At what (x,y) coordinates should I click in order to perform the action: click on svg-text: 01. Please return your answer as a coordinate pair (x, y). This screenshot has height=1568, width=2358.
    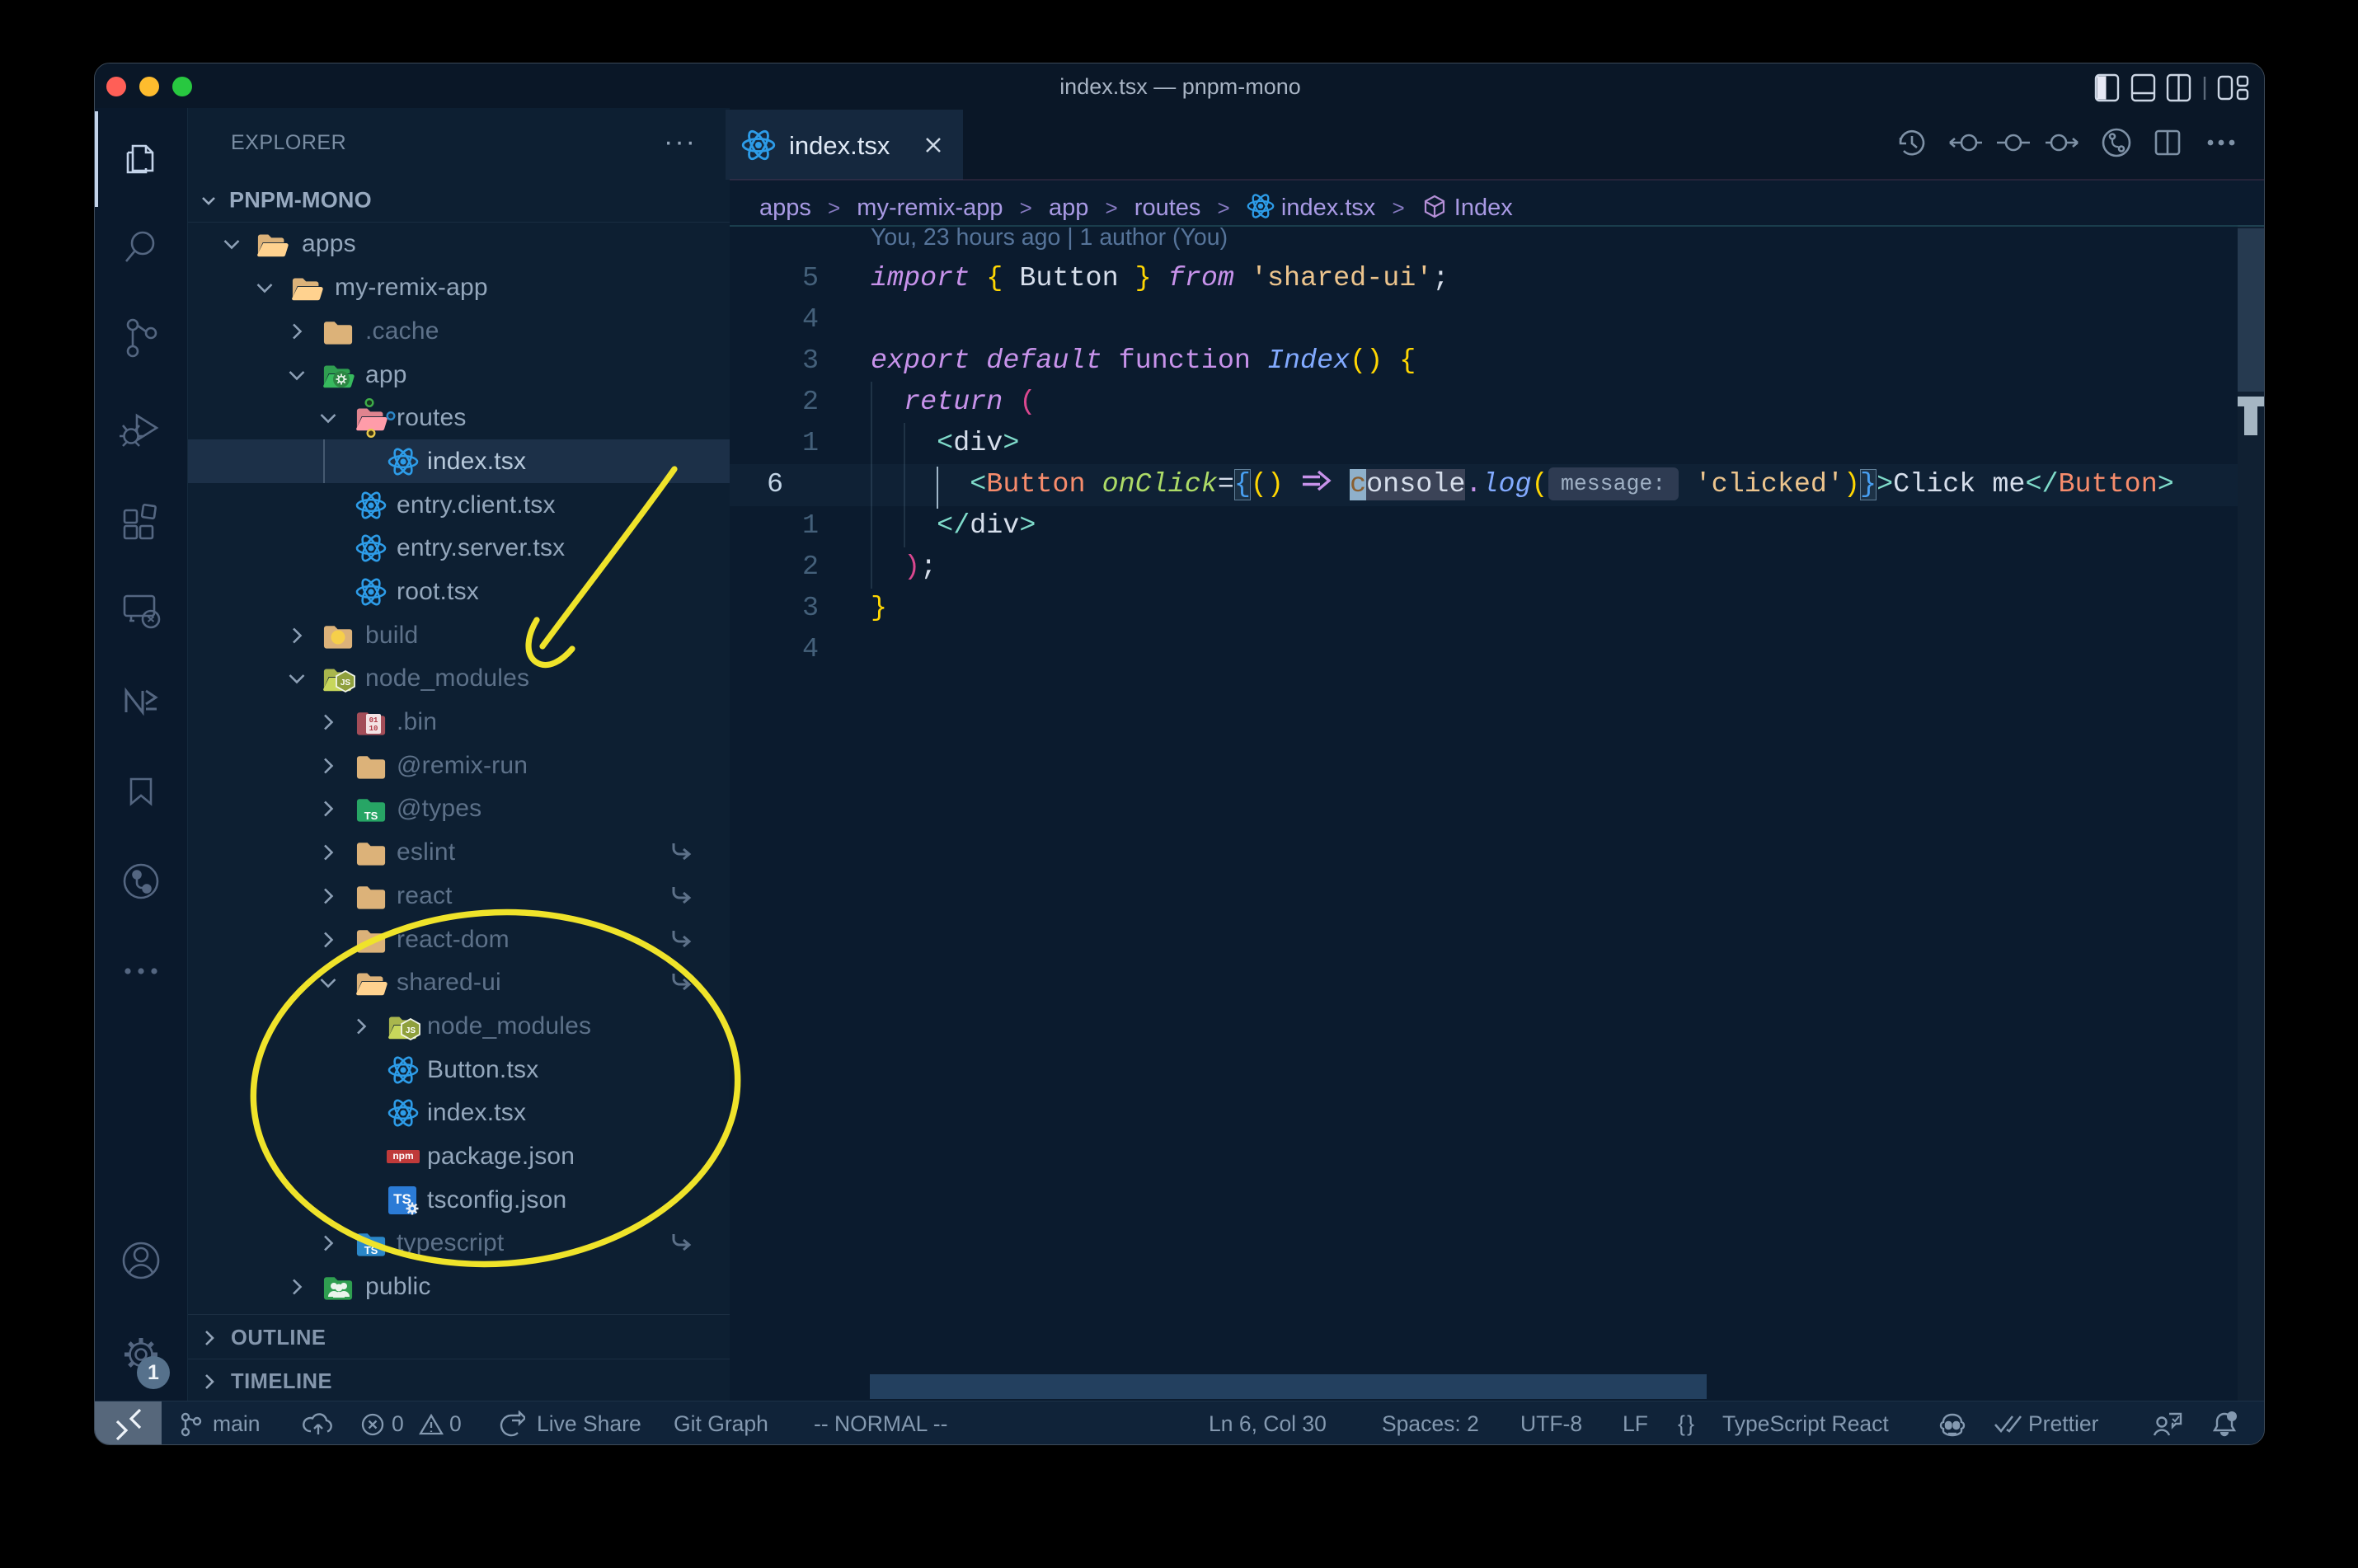
    Looking at the image, I should click on (374, 720).